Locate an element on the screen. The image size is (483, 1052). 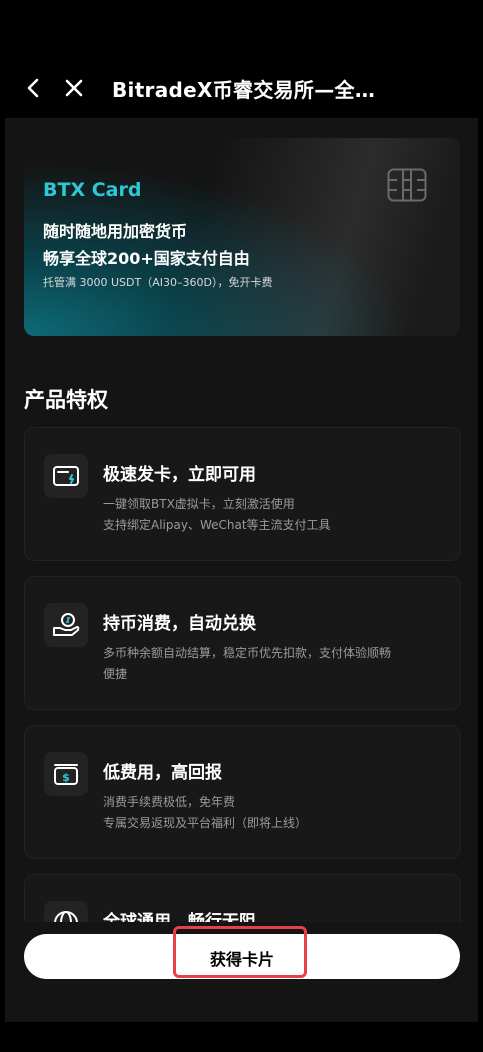
card-chip-icon is located at coordinates (407, 185).